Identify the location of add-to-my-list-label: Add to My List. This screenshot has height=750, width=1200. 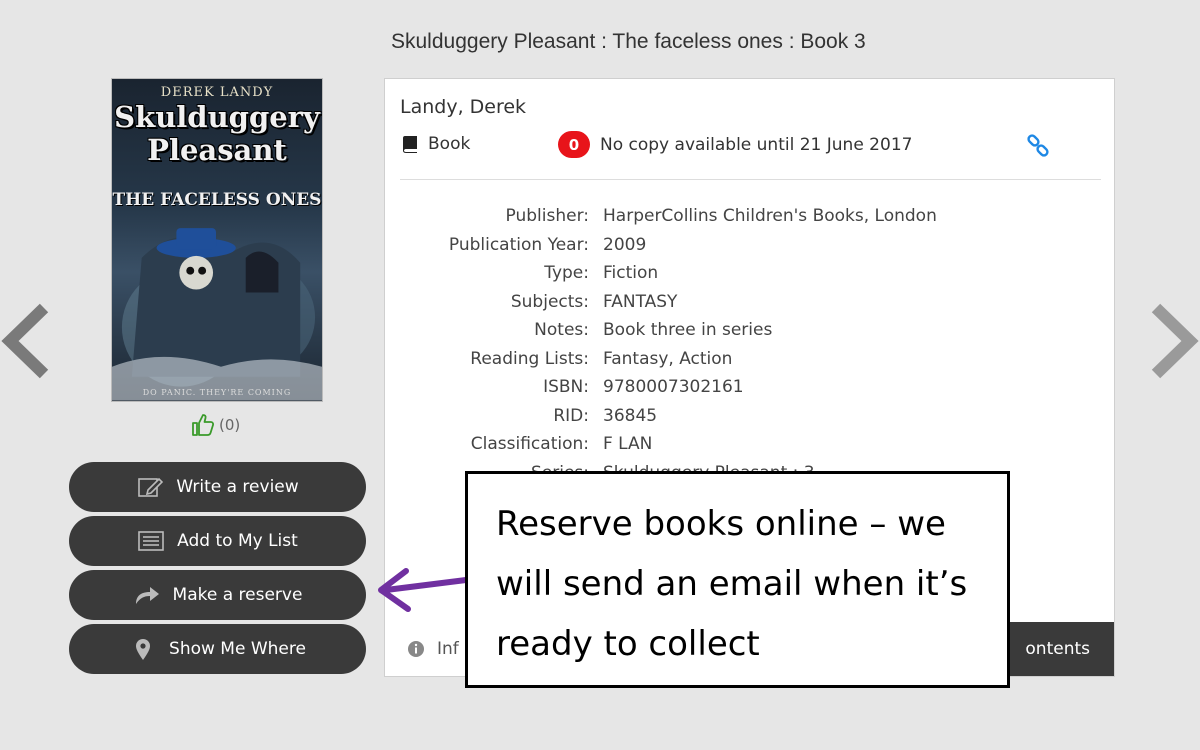
(237, 541).